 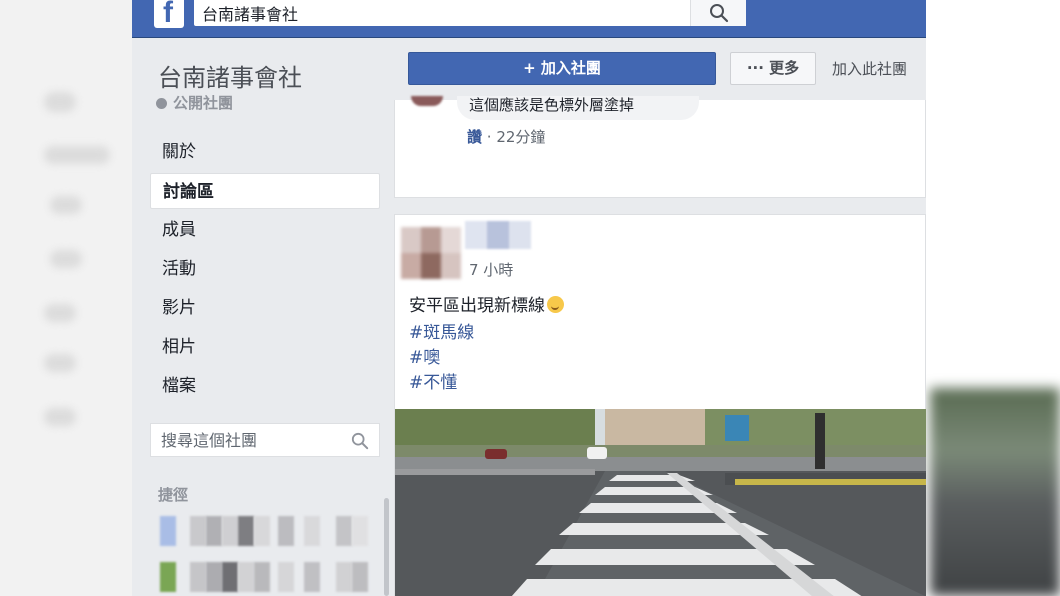 What do you see at coordinates (491, 269) in the screenshot?
I see `post-timestamp: 7 小時` at bounding box center [491, 269].